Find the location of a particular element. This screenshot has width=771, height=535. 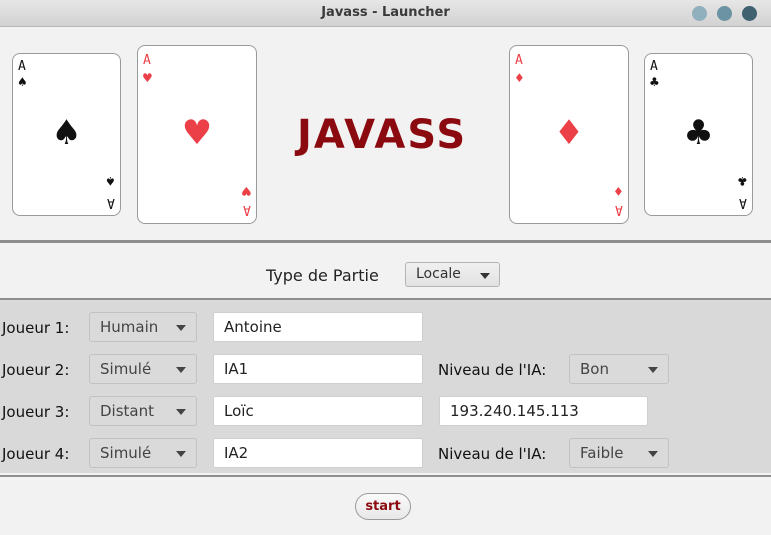

player-4-type-dropdown: Simulé is located at coordinates (143, 453).